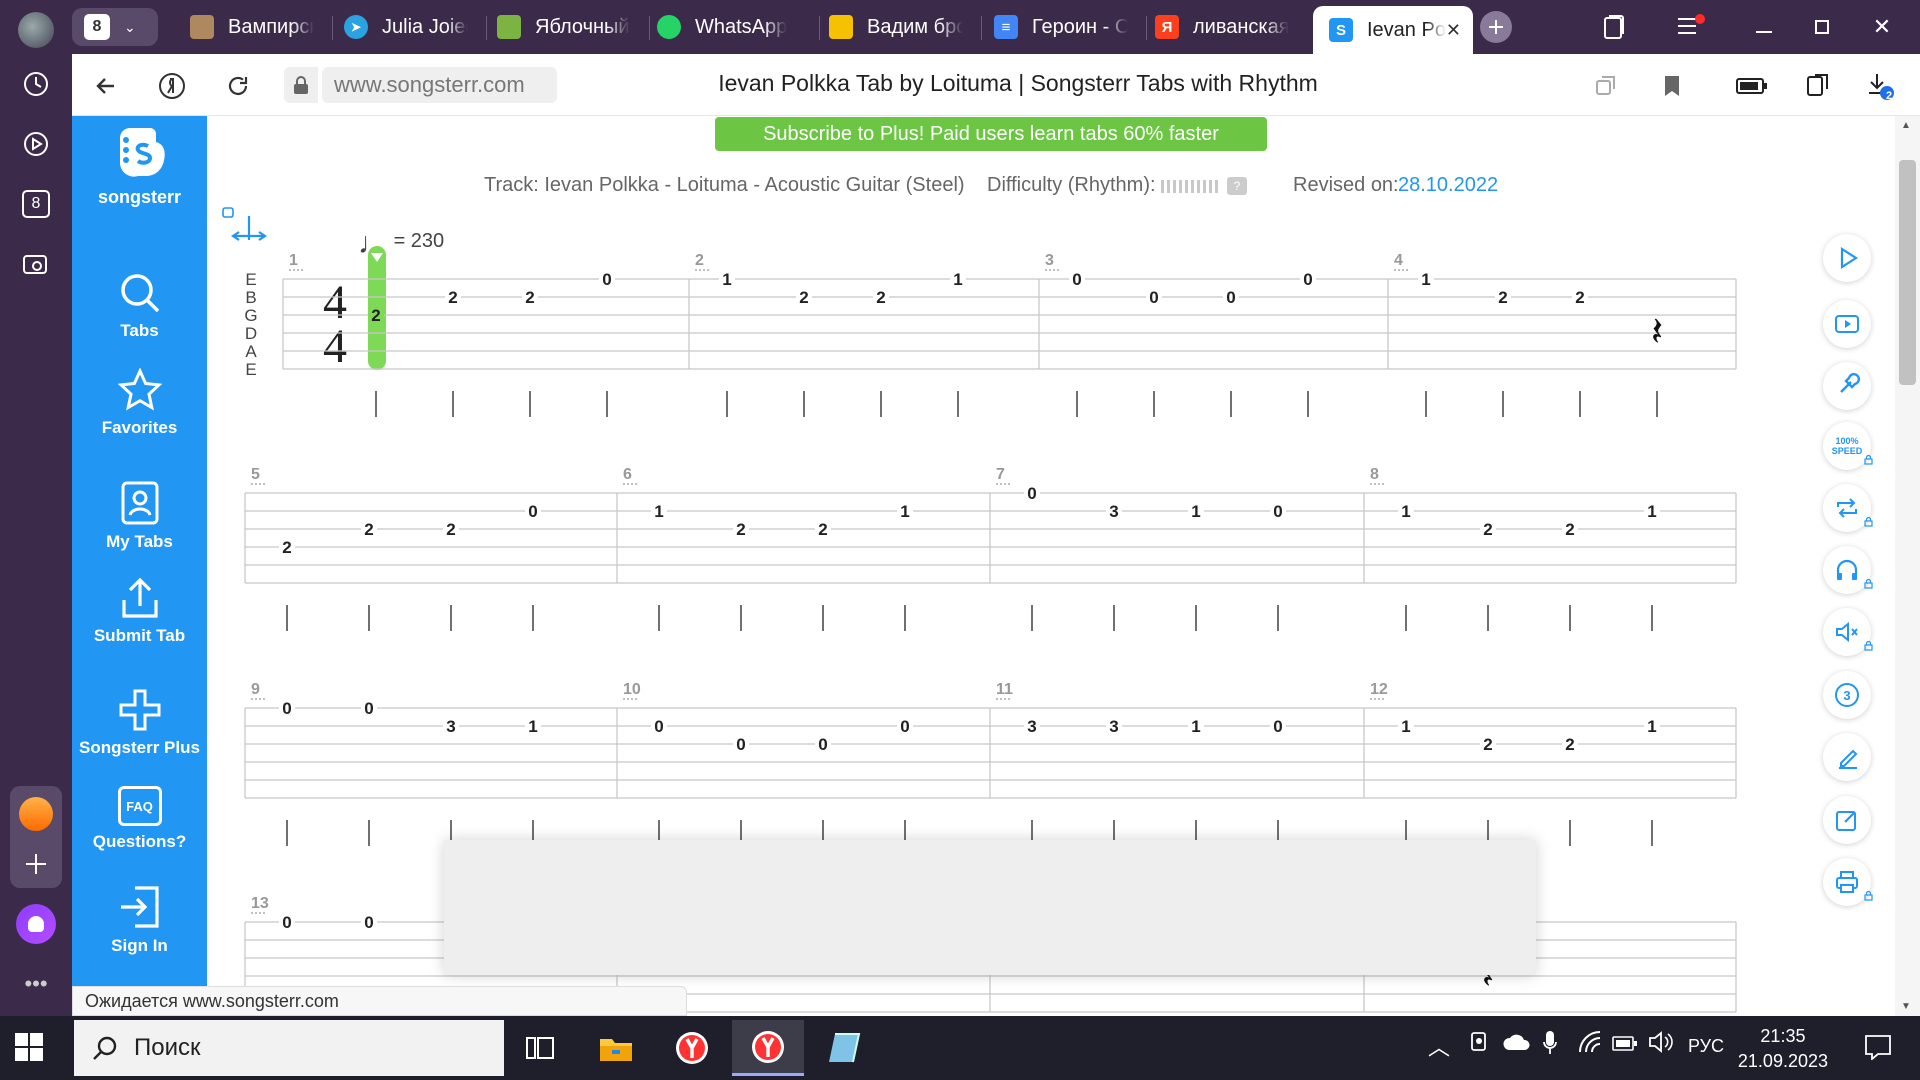  I want to click on collections-icon, so click(1614, 29).